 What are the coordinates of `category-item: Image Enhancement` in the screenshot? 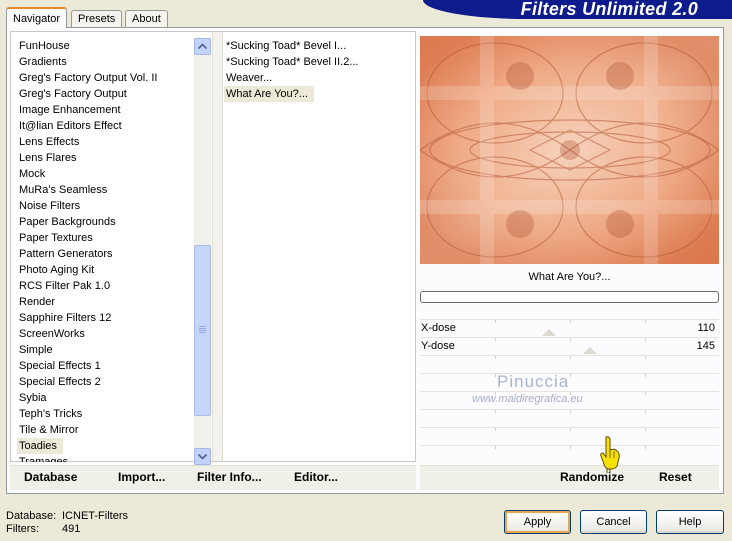 It's located at (103, 110).